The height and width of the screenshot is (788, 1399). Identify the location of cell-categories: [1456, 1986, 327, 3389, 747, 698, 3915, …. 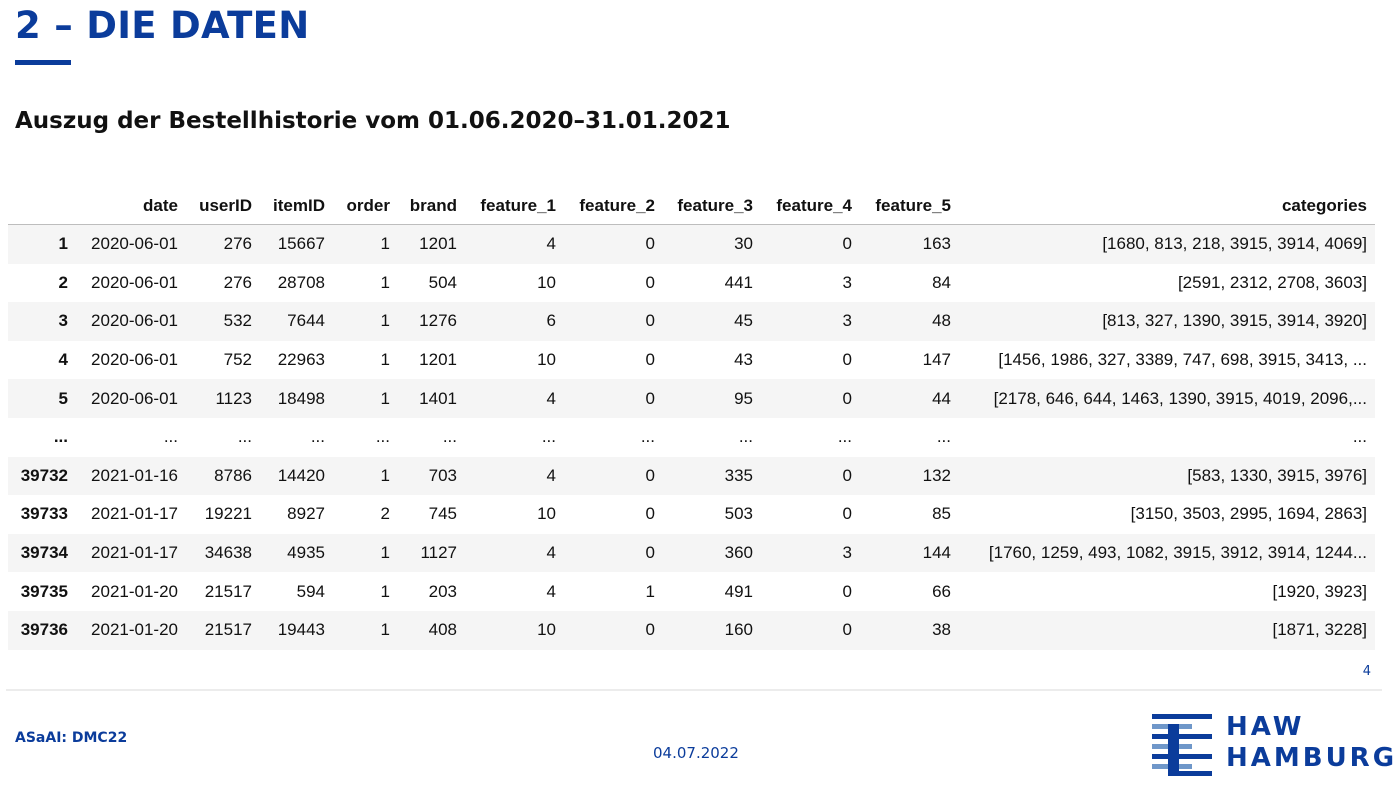
(1182, 360).